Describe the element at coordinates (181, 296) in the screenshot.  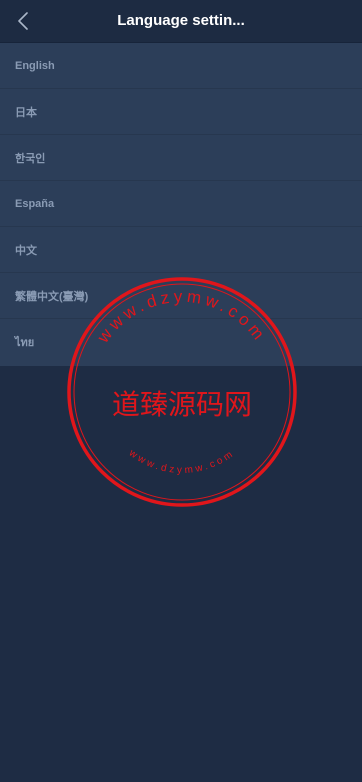
I see `language-item-chinese-traditional: 繁體中文(臺灣)` at that location.